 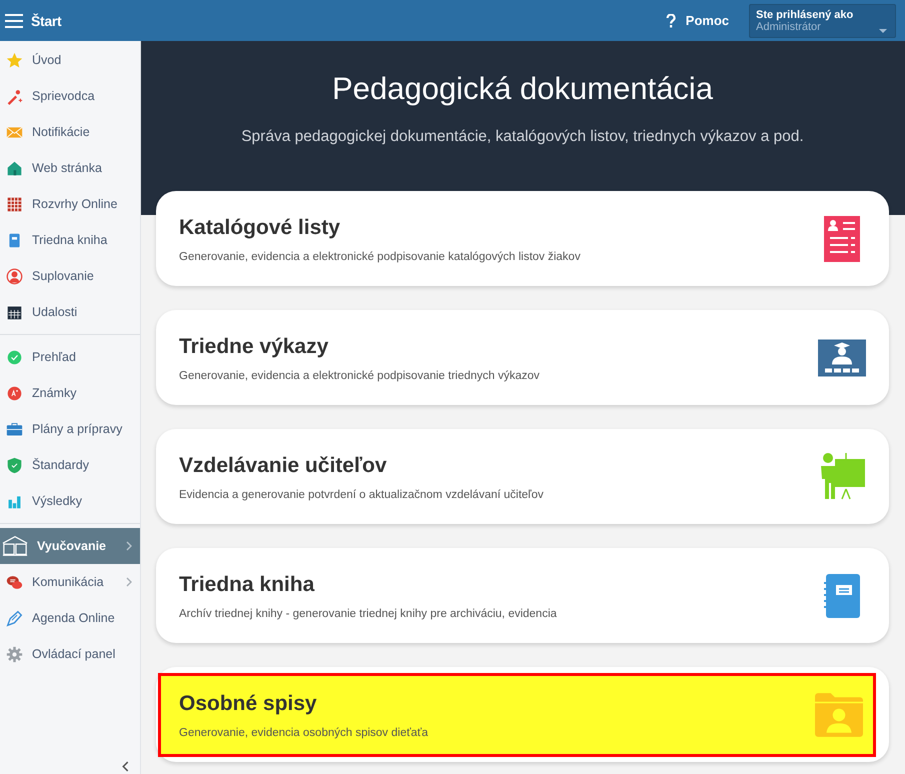 I want to click on shield-check-icon, so click(x=14, y=465).